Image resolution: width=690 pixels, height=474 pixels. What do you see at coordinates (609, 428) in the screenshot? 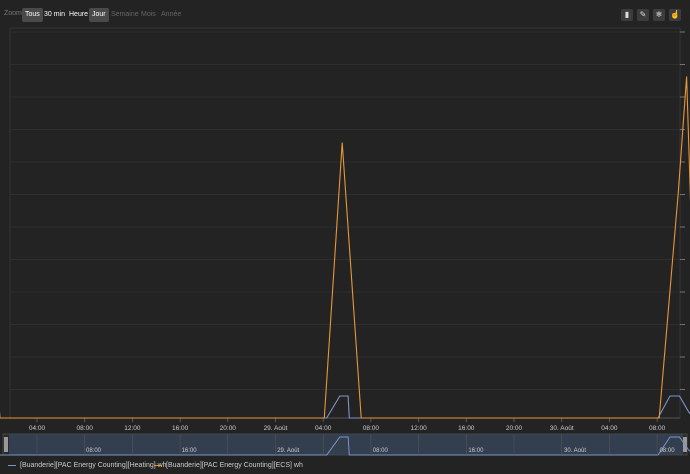
I see `x-tick-label-12: 04:00` at bounding box center [609, 428].